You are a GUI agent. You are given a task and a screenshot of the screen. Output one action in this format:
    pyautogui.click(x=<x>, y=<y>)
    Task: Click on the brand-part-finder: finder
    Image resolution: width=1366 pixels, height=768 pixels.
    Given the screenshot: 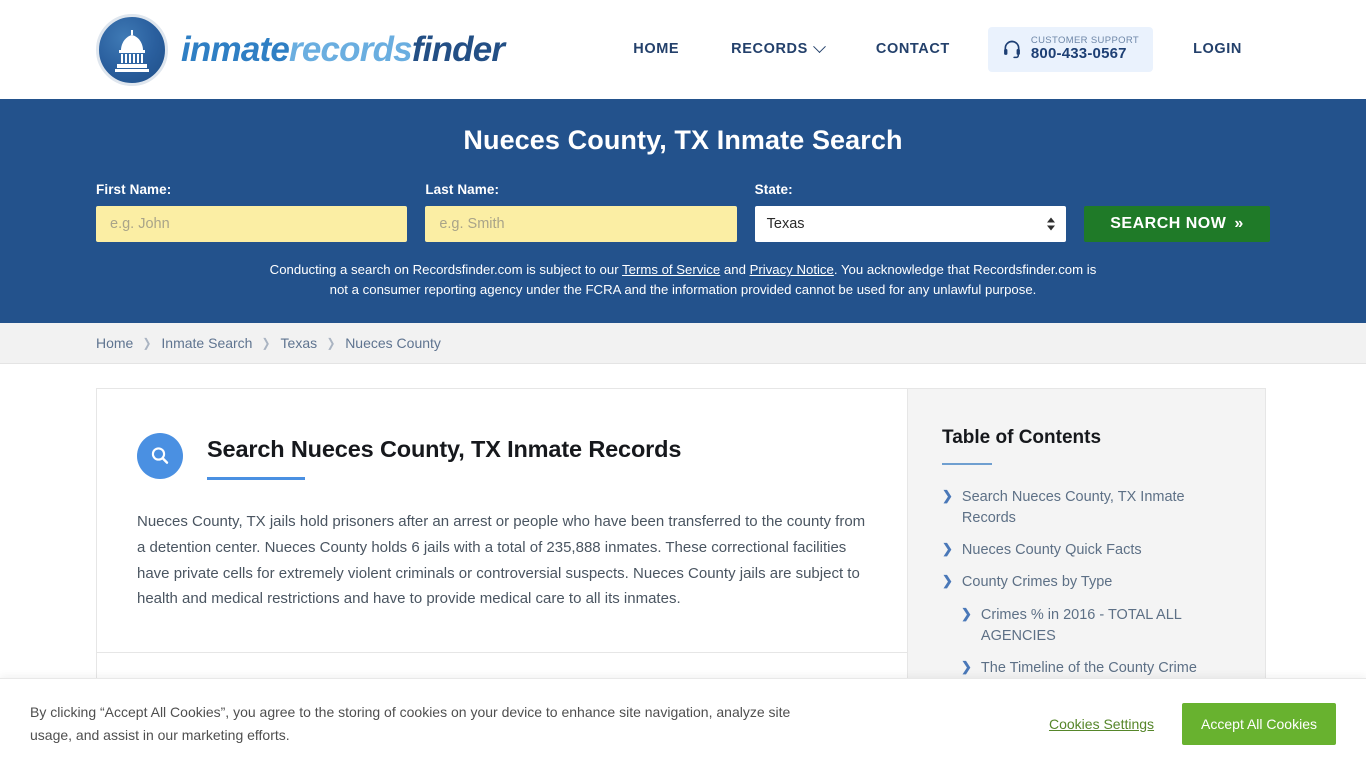 What is the action you would take?
    pyautogui.click(x=458, y=49)
    